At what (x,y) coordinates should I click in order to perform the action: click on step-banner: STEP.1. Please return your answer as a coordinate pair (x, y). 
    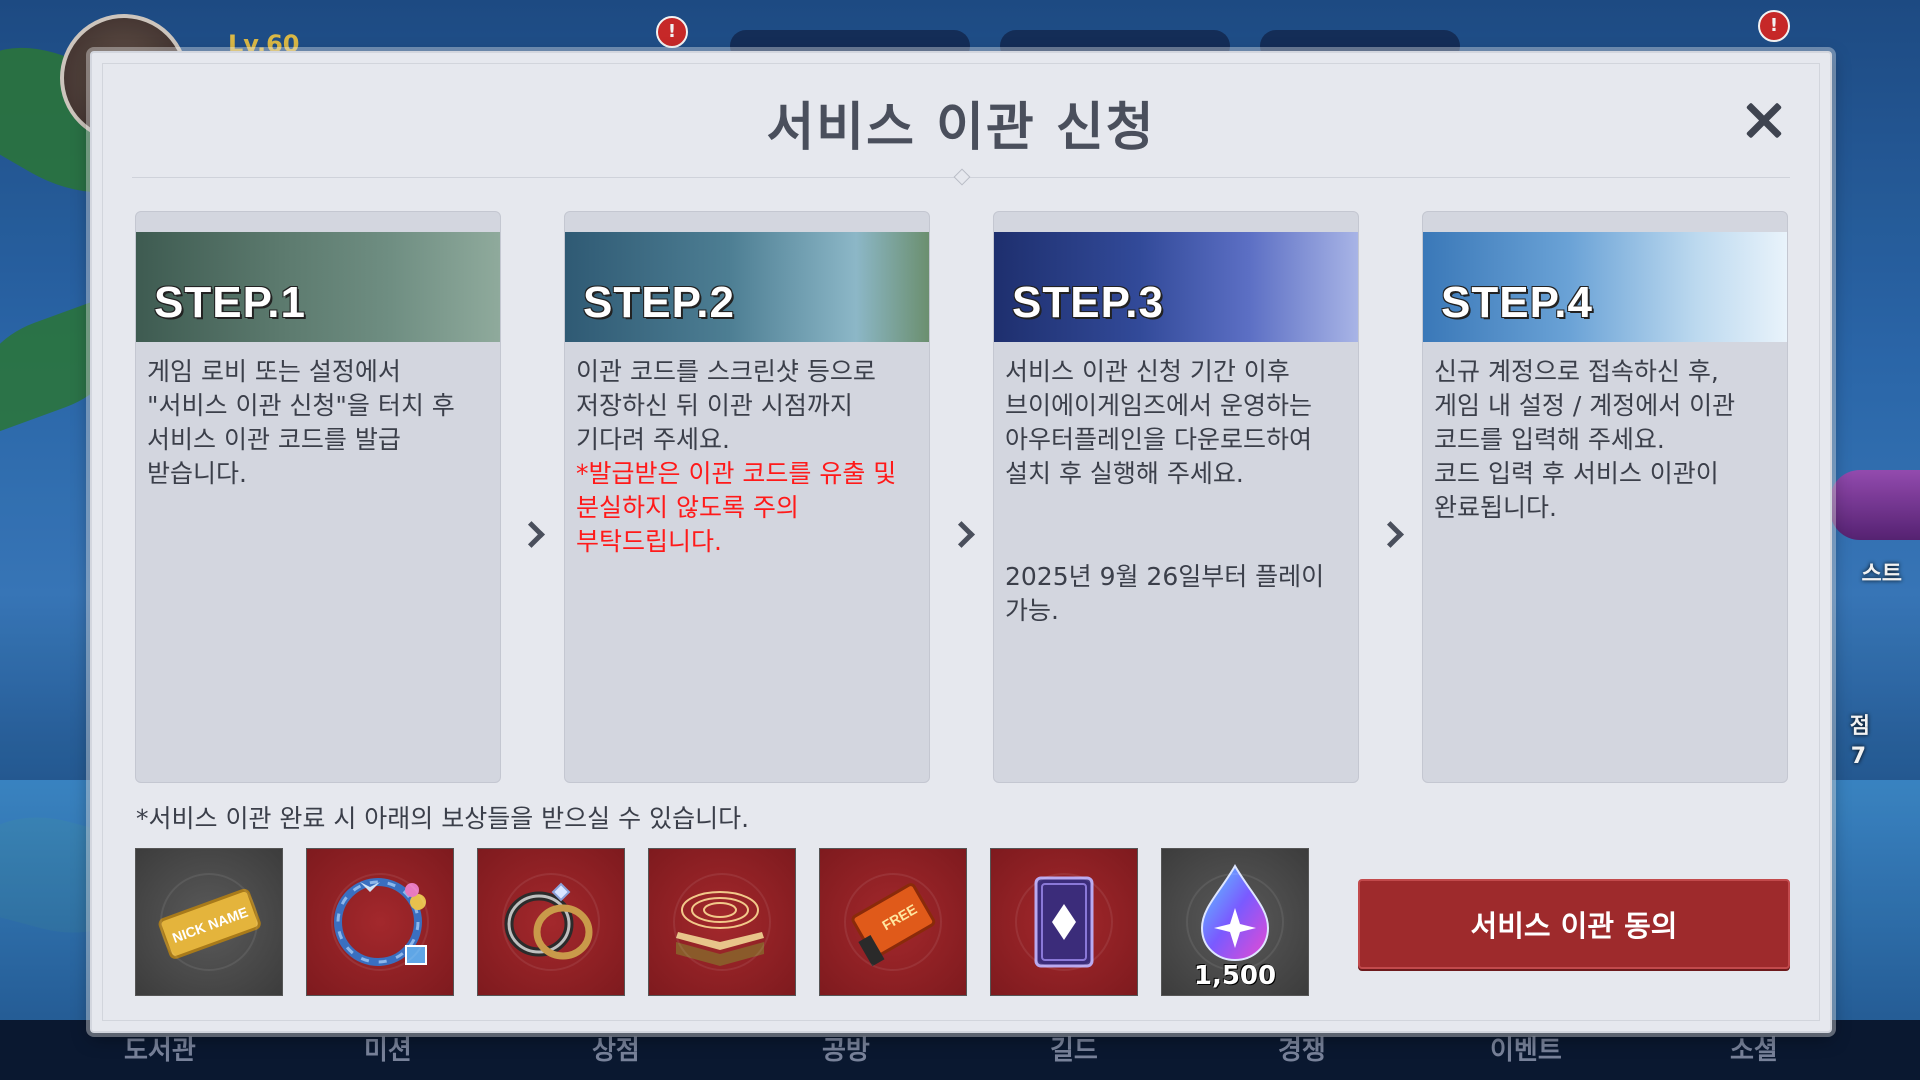
    Looking at the image, I should click on (318, 287).